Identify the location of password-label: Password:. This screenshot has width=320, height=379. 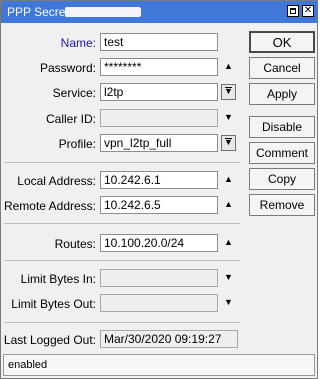
(67, 68).